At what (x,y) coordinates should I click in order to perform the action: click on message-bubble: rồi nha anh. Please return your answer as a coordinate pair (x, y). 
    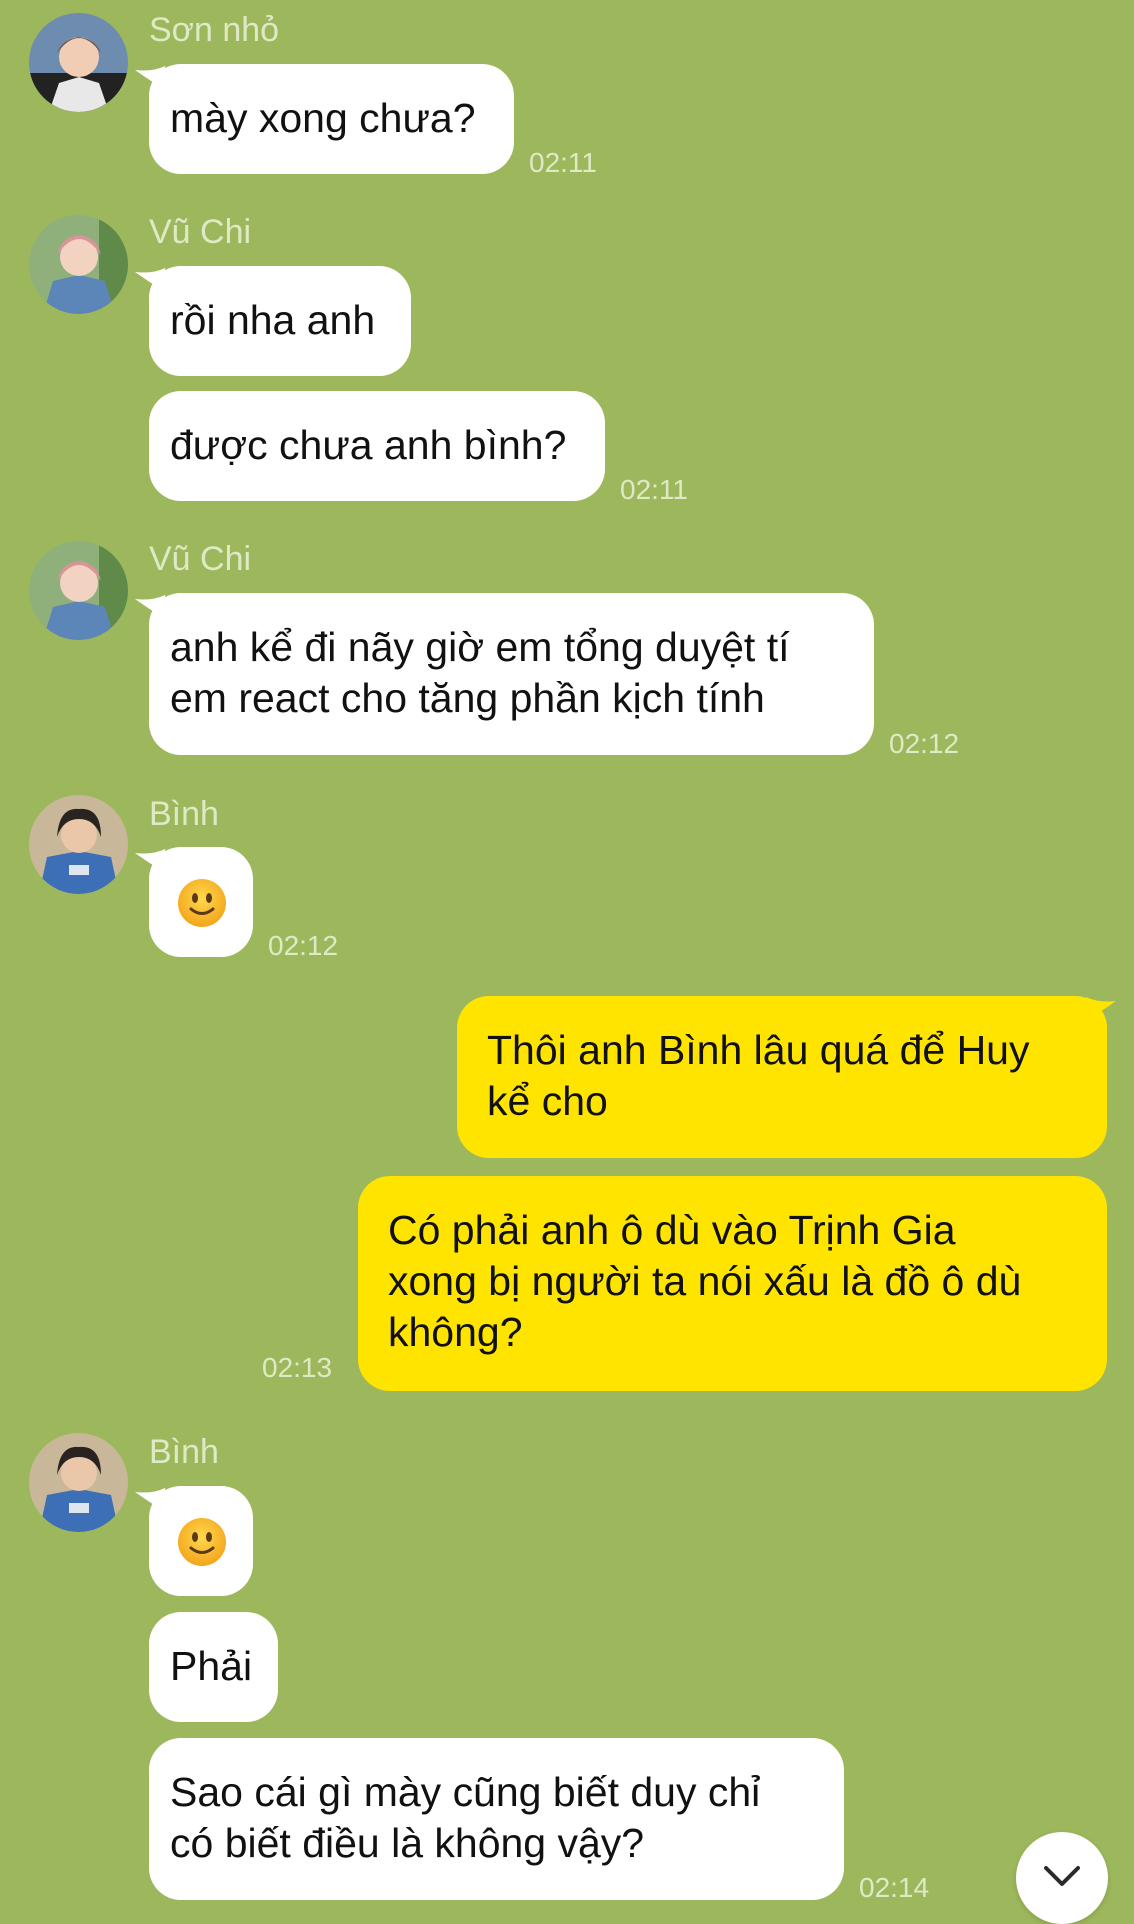
    Looking at the image, I should click on (280, 321).